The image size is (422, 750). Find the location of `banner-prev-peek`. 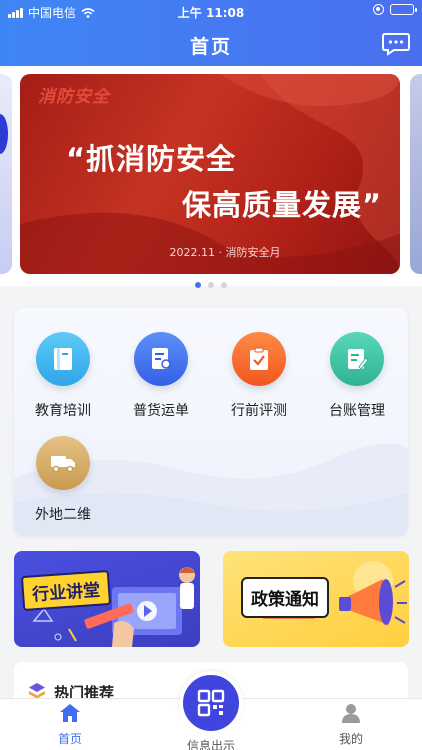

banner-prev-peek is located at coordinates (6, 174).